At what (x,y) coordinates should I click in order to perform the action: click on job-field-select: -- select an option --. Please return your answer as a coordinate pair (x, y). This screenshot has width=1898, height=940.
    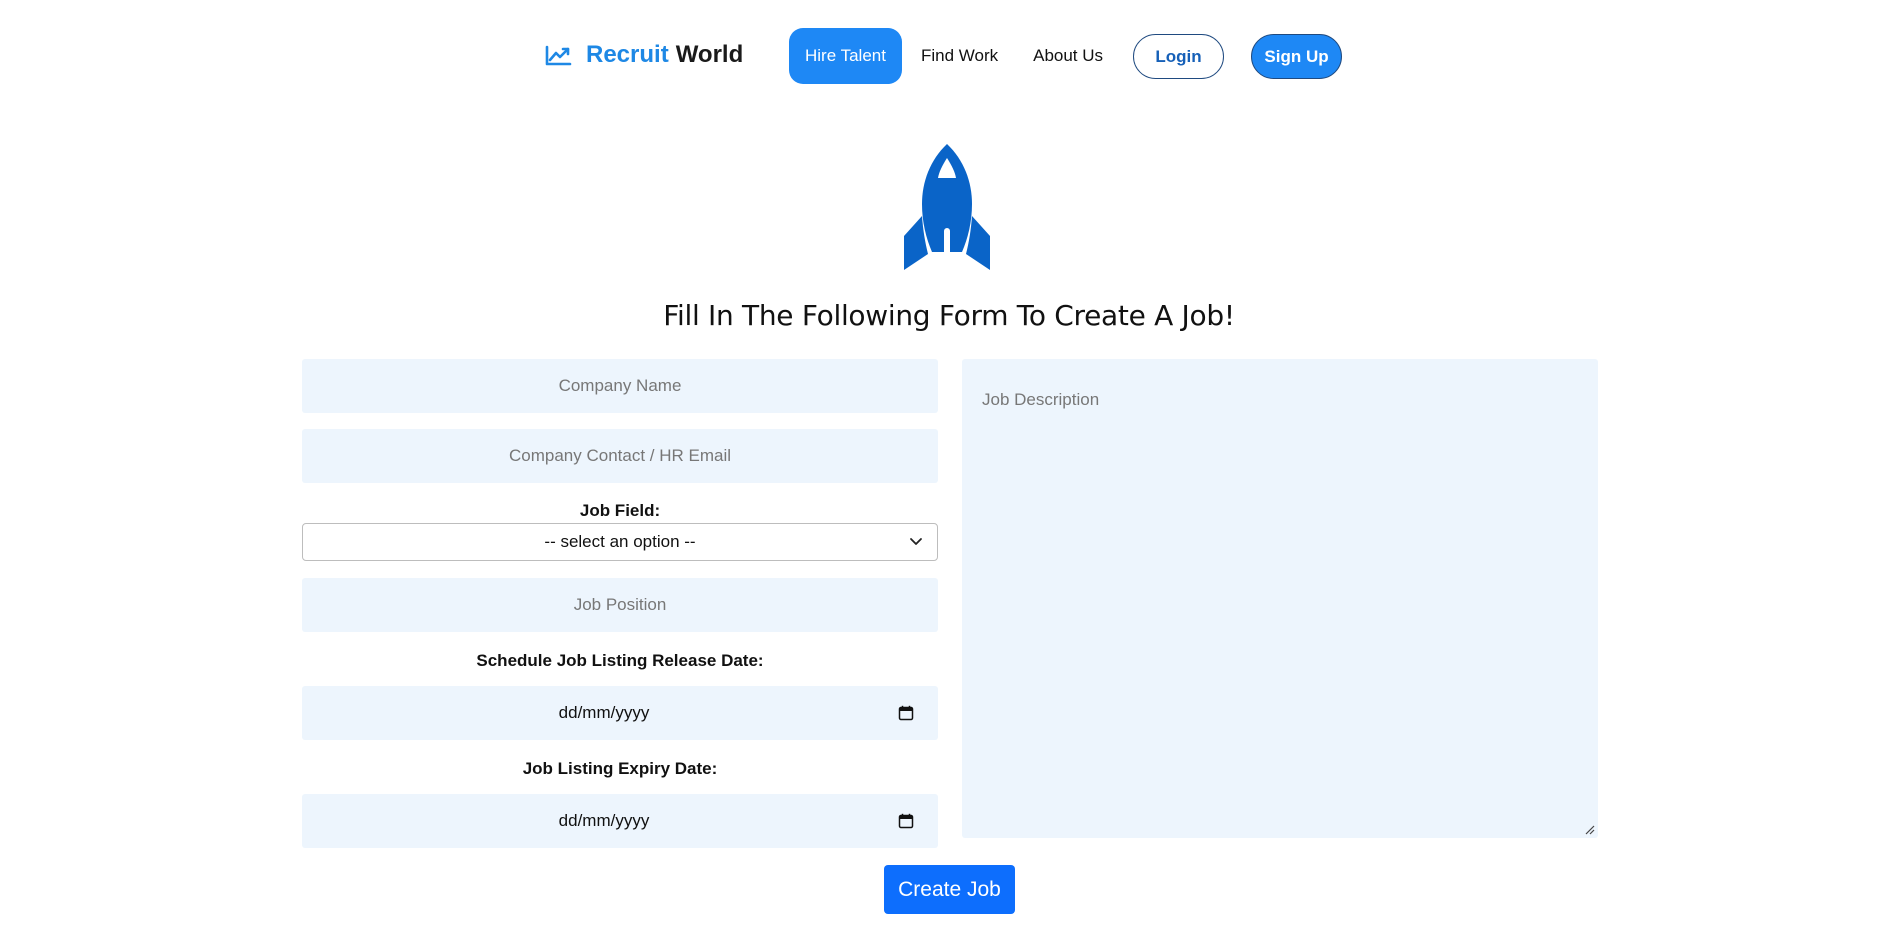
    Looking at the image, I should click on (620, 542).